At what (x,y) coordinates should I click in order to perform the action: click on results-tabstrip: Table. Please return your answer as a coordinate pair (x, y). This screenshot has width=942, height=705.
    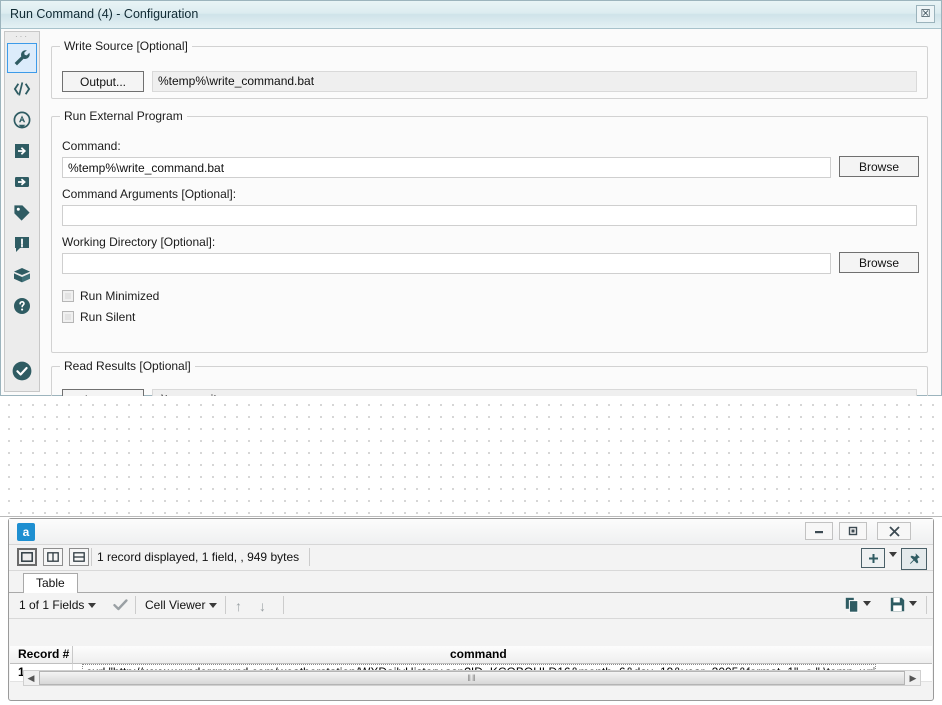
    Looking at the image, I should click on (471, 582).